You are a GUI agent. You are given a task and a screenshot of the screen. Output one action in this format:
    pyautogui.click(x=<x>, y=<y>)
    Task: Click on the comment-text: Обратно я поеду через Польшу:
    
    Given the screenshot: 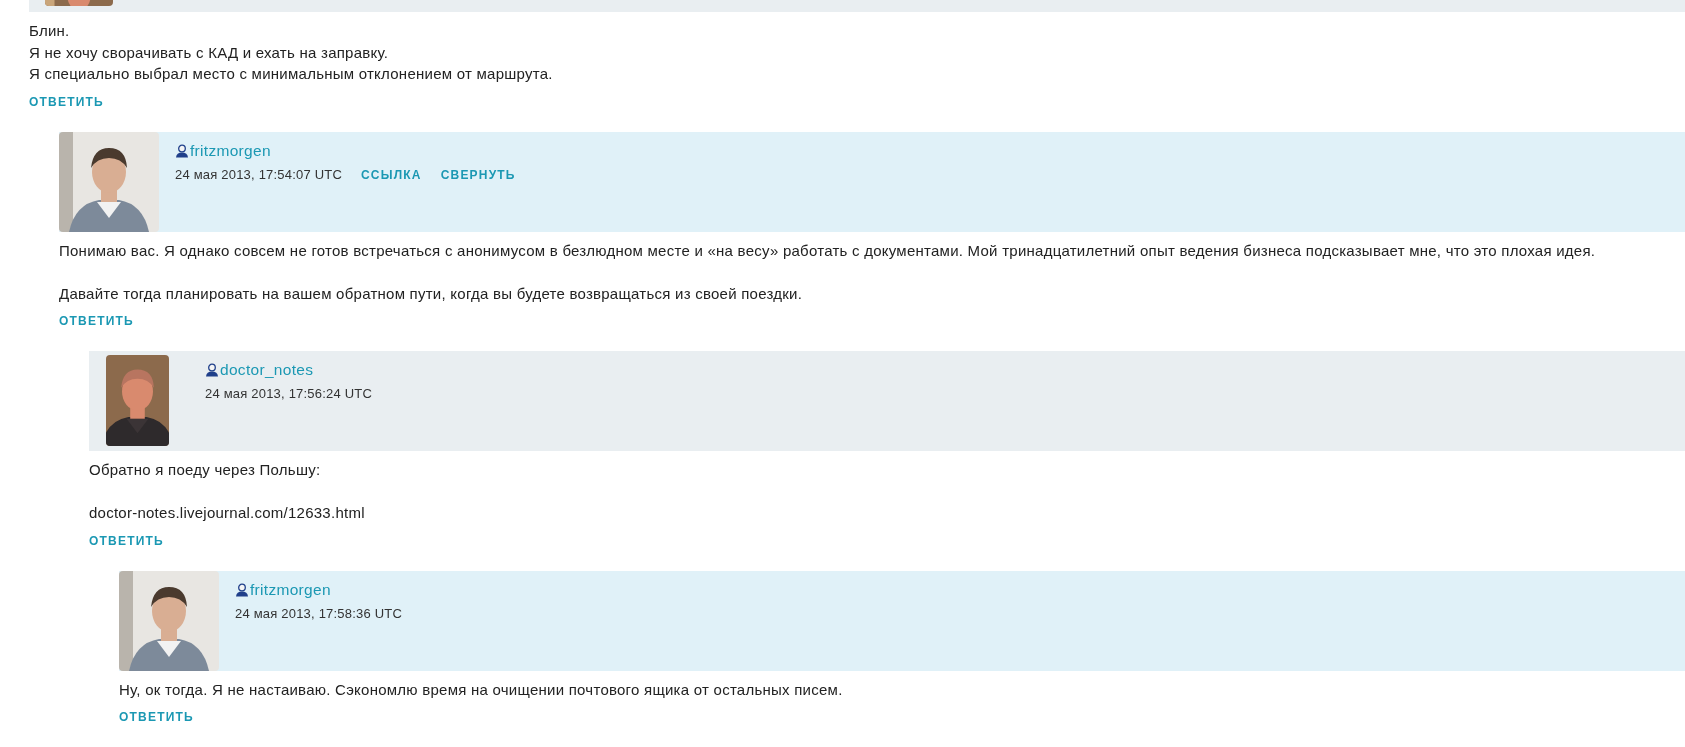 What is the action you would take?
    pyautogui.click(x=205, y=470)
    